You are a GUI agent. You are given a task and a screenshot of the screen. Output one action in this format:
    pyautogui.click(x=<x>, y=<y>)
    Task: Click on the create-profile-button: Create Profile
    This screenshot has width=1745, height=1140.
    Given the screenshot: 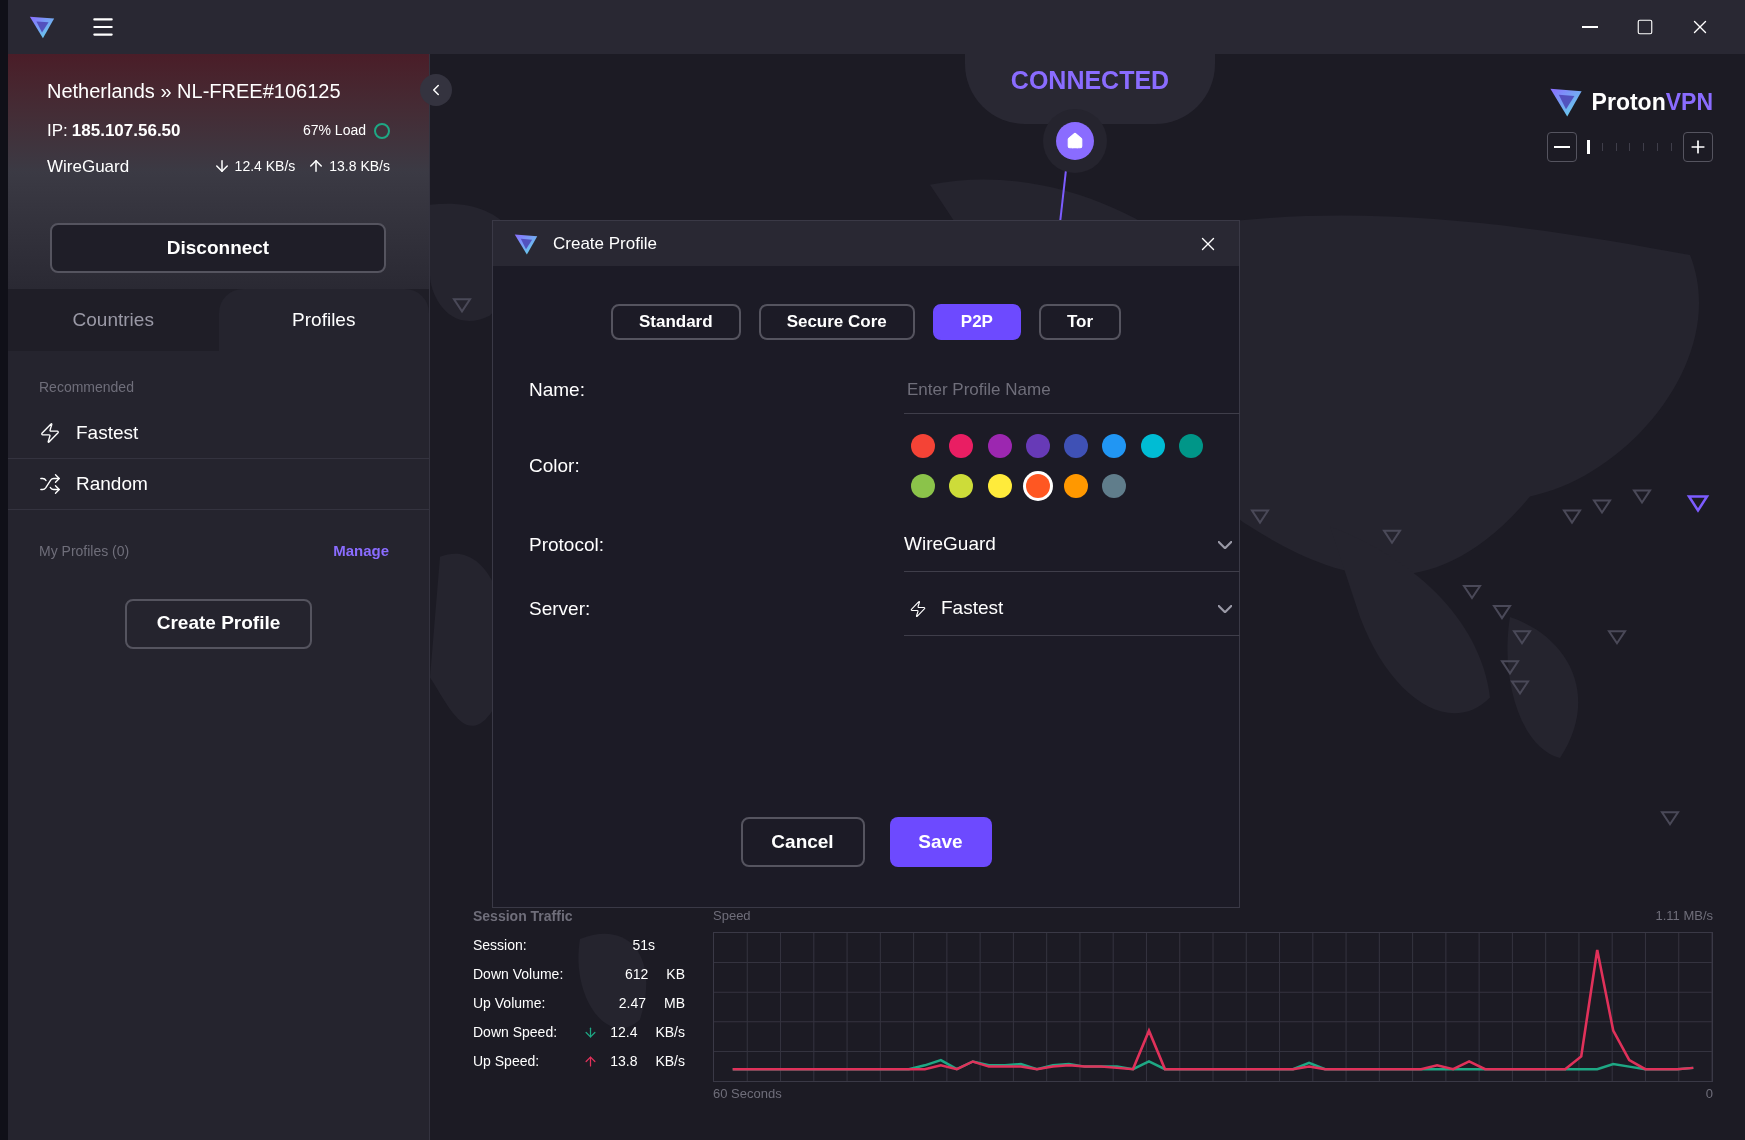 What is the action you would take?
    pyautogui.click(x=218, y=623)
    